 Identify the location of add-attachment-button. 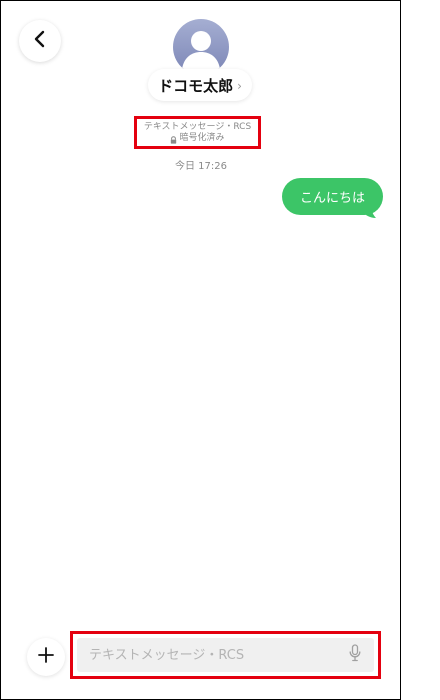
(46, 657).